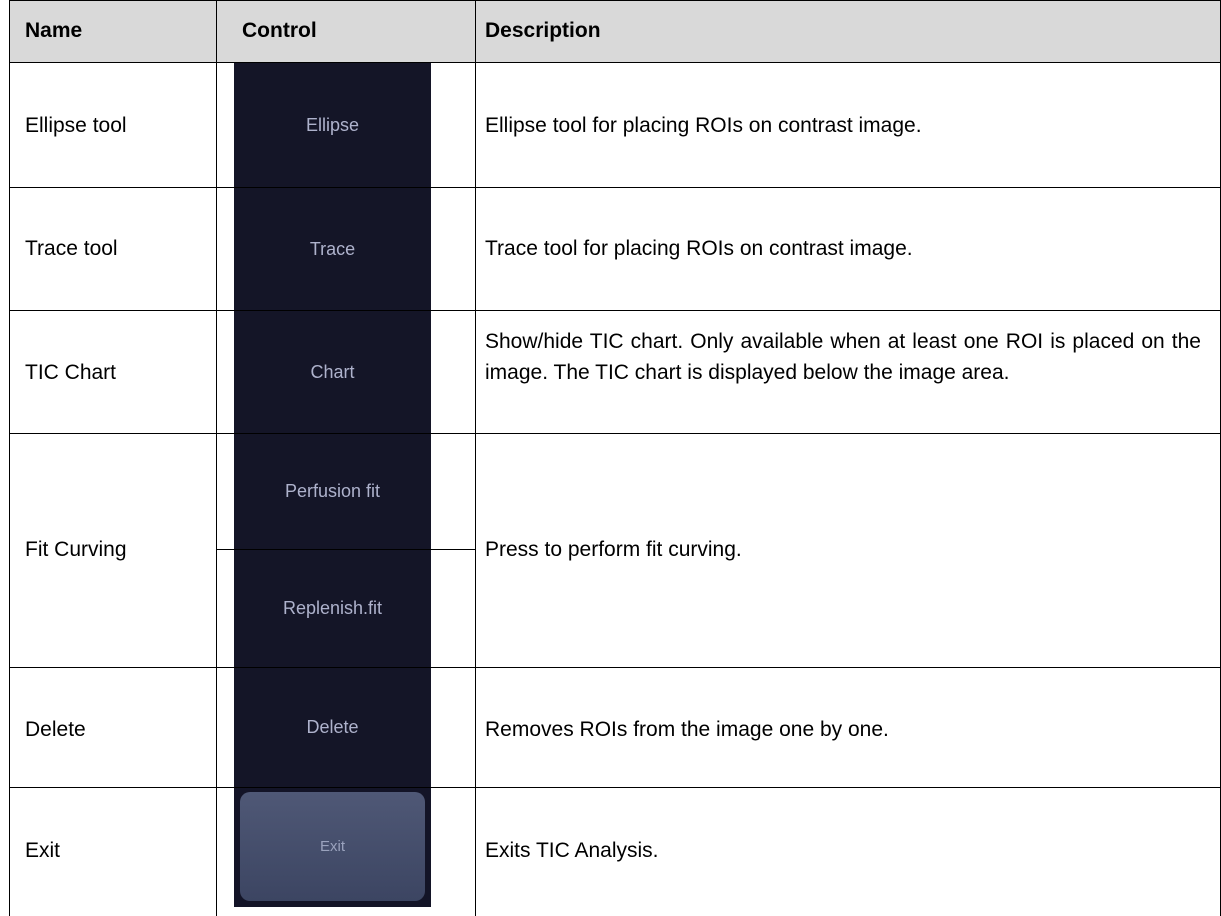 Image resolution: width=1221 pixels, height=916 pixels. I want to click on row-desc-delete: Removes ROIs from the image one by one., so click(687, 729).